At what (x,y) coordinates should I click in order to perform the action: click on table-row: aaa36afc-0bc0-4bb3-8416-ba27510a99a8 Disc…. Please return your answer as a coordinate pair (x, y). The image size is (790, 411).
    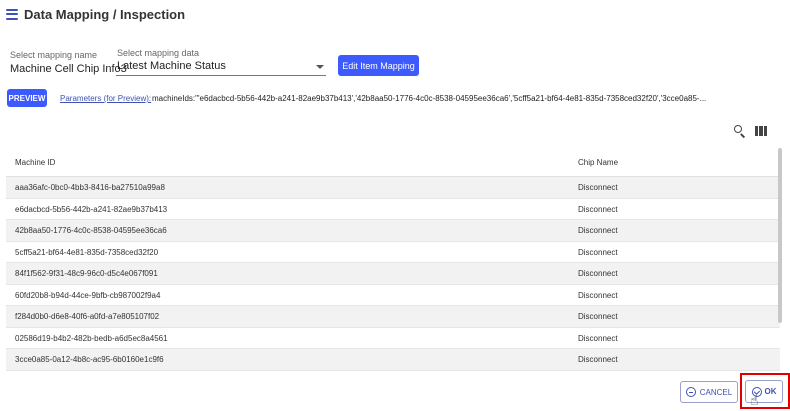
    Looking at the image, I should click on (393, 188).